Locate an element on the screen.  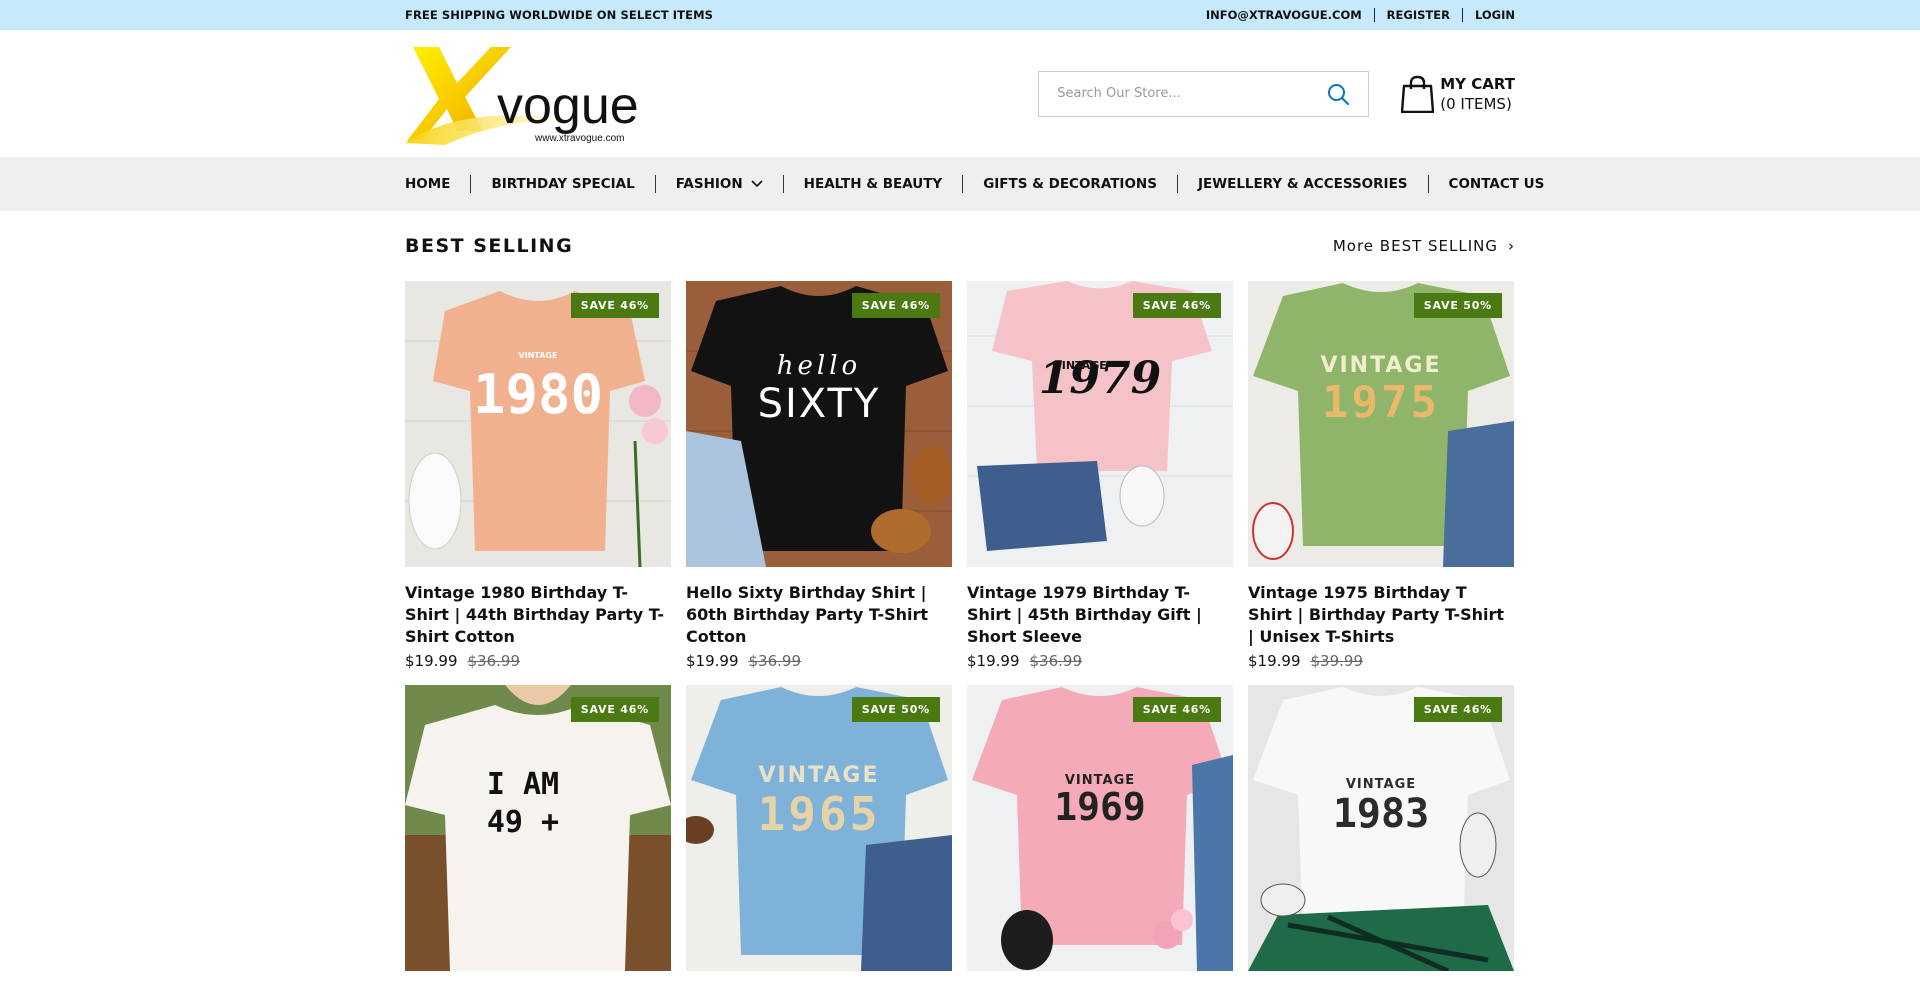
cart-count: (0 ITEMS) is located at coordinates (1476, 103).